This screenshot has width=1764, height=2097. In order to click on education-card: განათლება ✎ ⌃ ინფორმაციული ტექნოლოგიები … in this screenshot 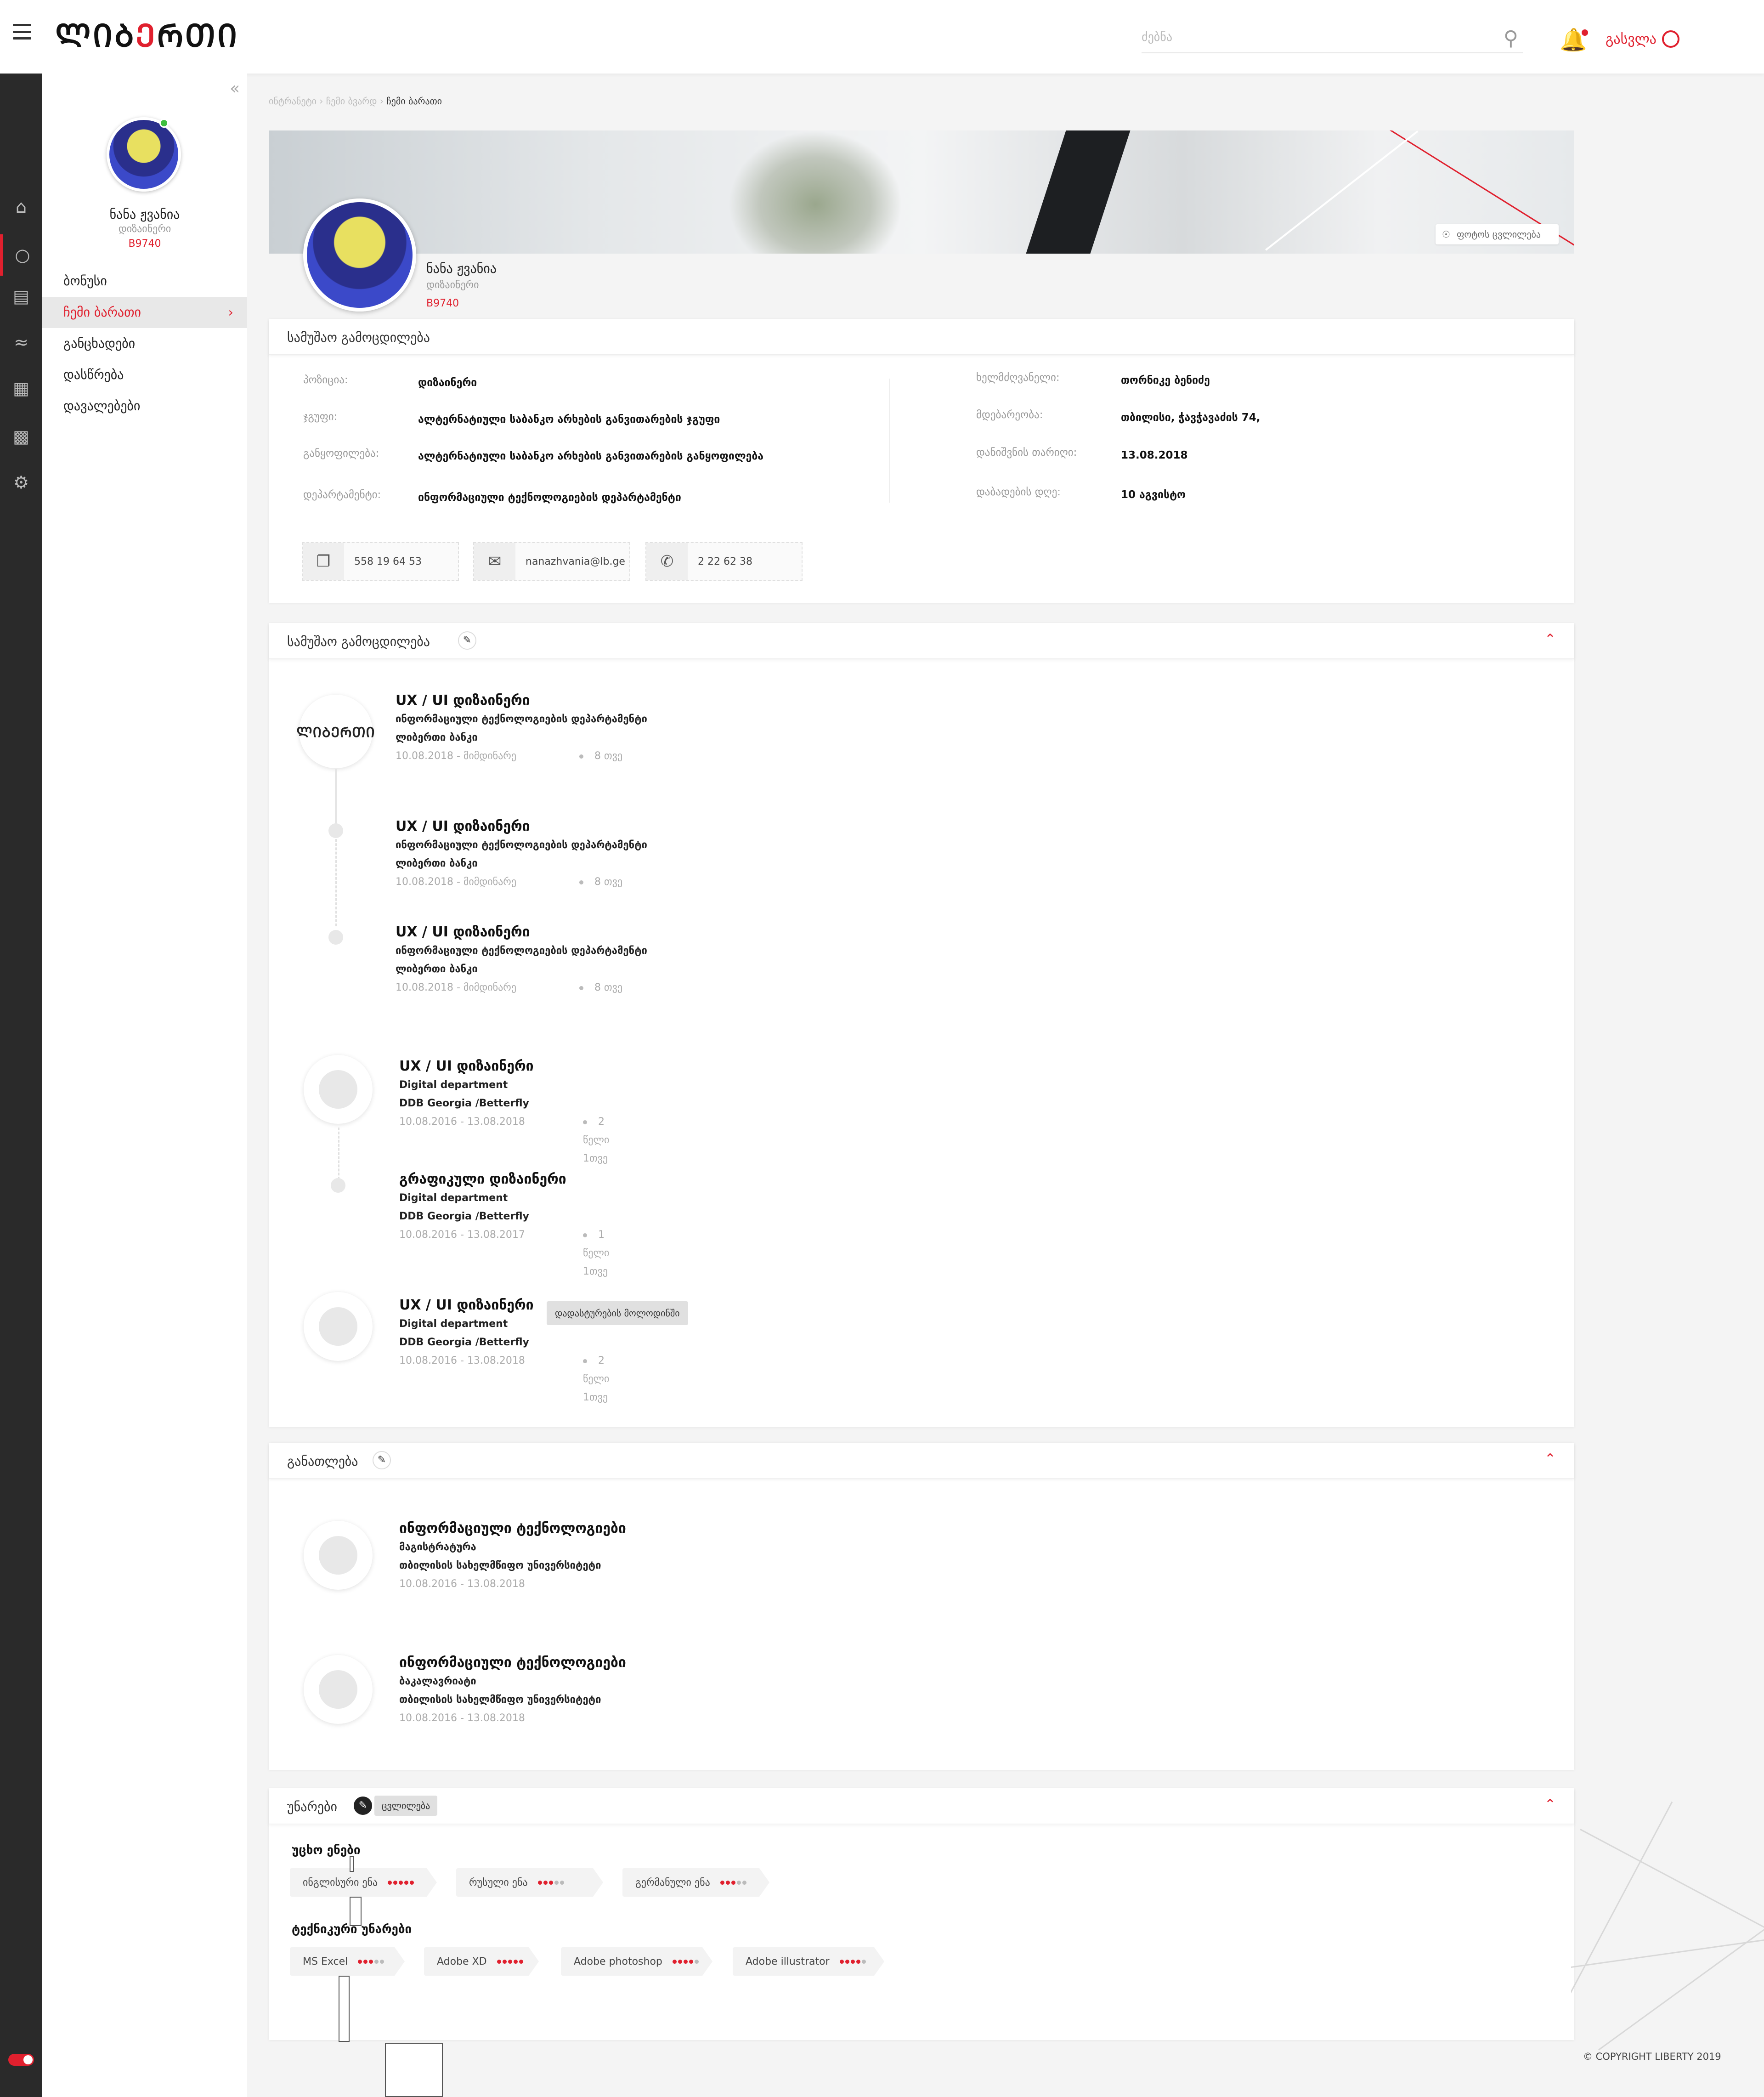, I will do `click(922, 1607)`.